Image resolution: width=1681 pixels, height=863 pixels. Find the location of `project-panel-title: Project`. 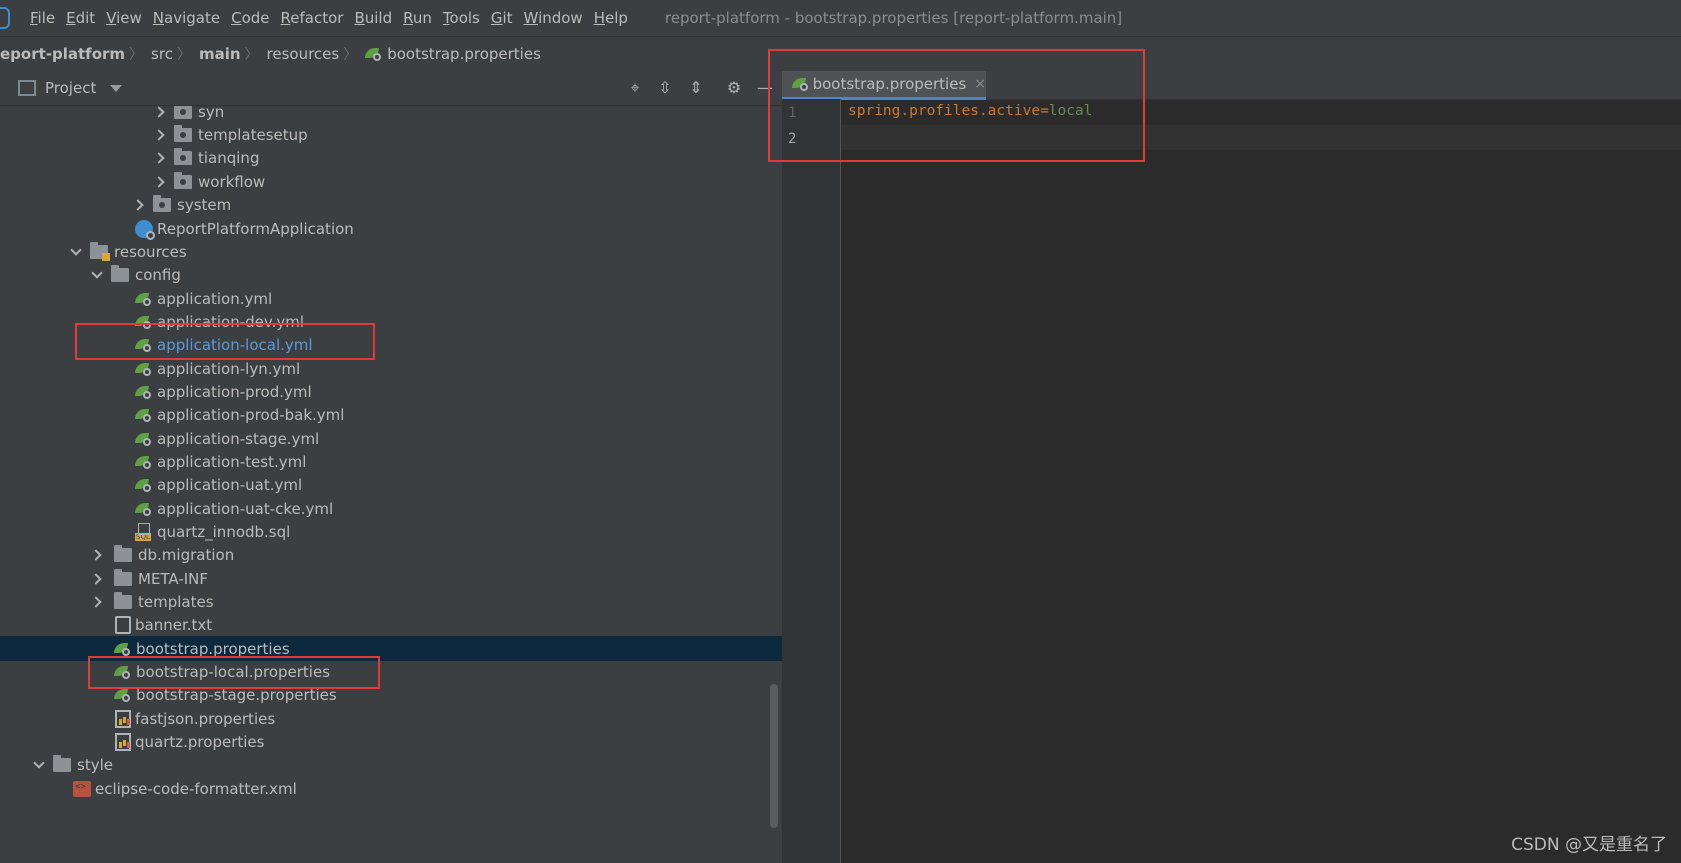

project-panel-title: Project is located at coordinates (70, 88).